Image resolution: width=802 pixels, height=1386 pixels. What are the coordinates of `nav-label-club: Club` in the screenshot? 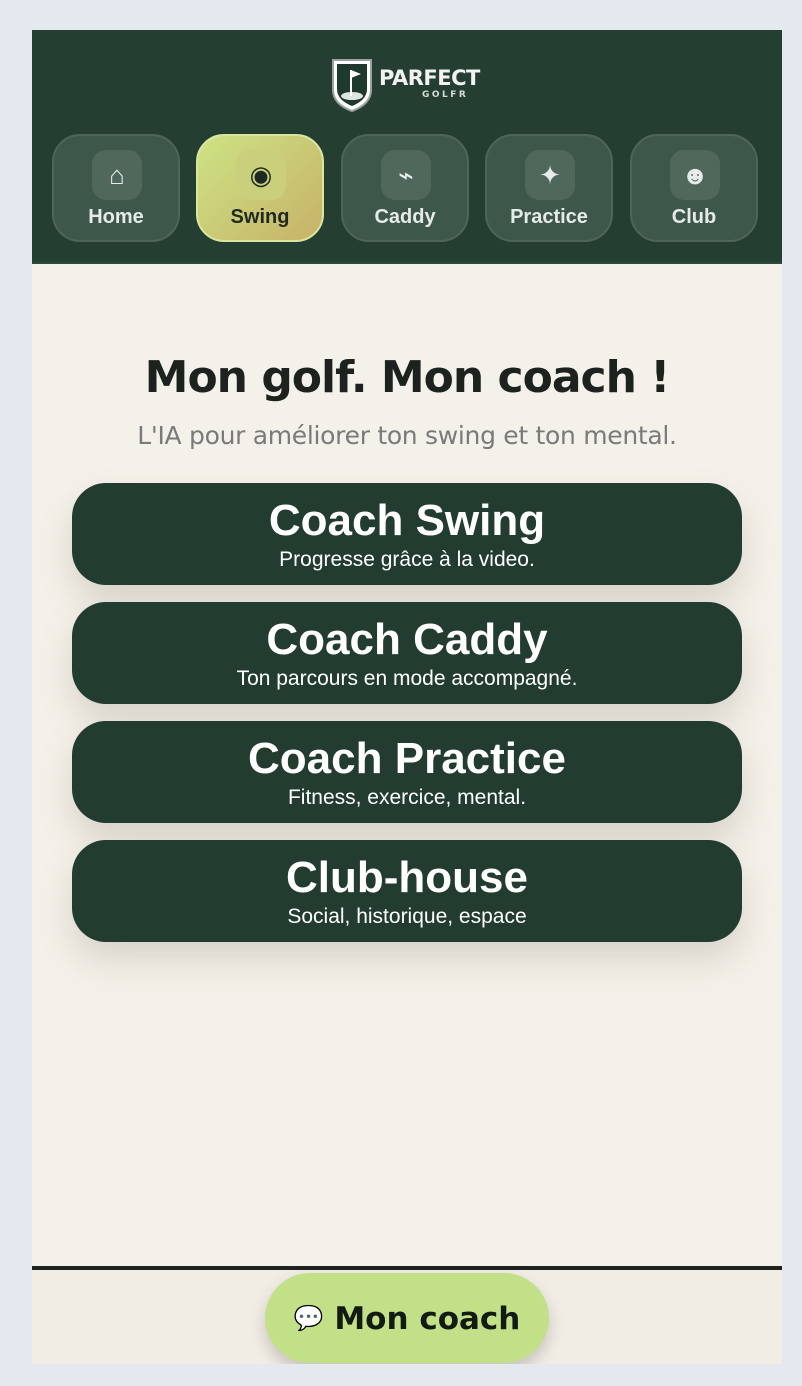 It's located at (694, 217).